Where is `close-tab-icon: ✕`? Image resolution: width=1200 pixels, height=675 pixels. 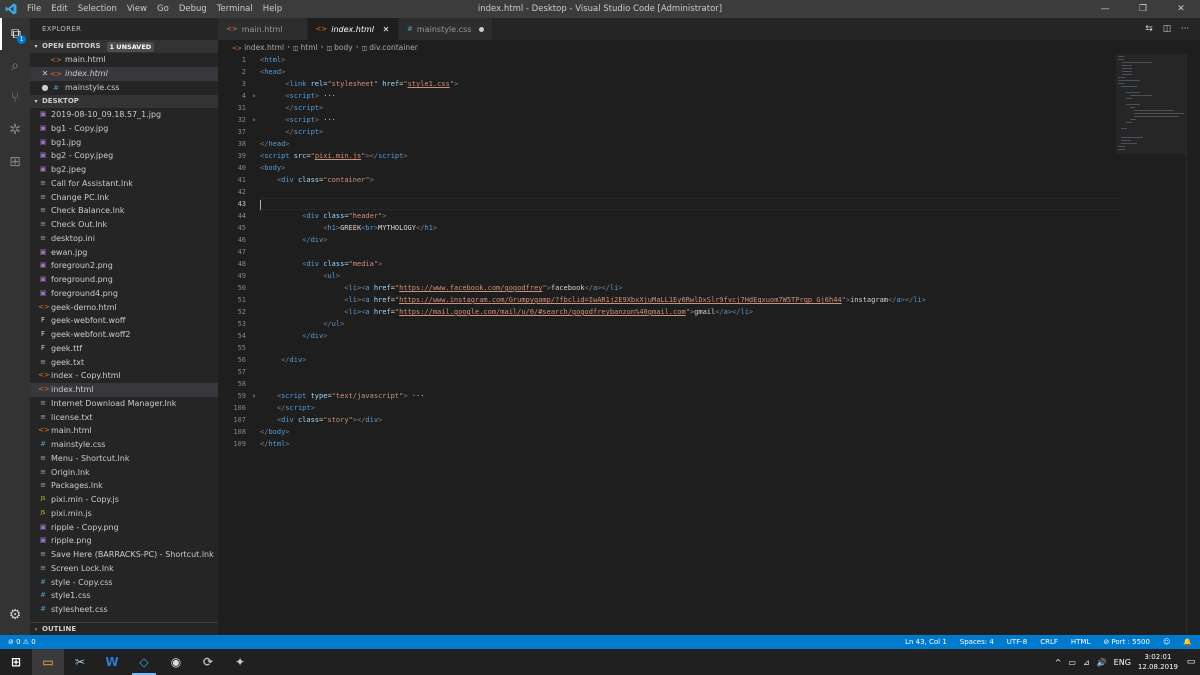
close-tab-icon: ✕ is located at coordinates (386, 29).